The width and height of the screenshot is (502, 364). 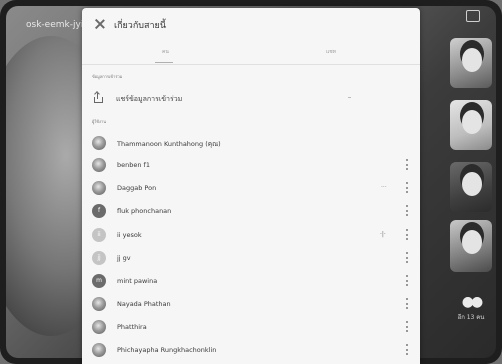 I want to click on participant-name: ii yesok, so click(x=129, y=235).